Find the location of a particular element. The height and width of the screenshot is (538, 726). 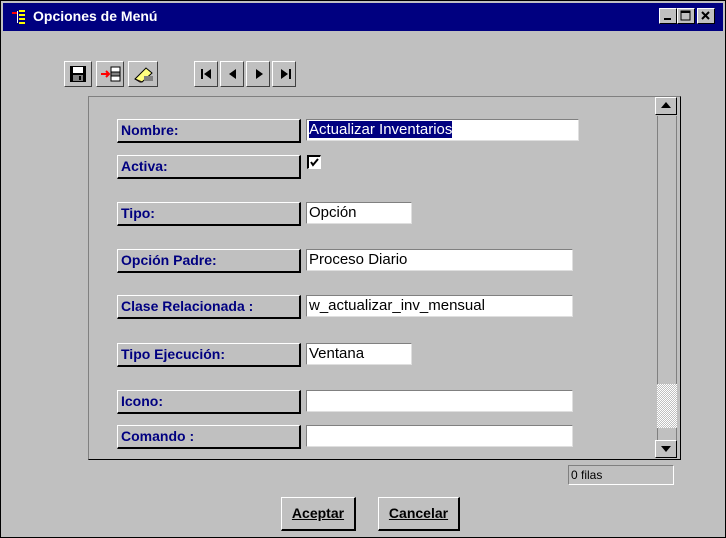

activa-checkbox is located at coordinates (314, 162).